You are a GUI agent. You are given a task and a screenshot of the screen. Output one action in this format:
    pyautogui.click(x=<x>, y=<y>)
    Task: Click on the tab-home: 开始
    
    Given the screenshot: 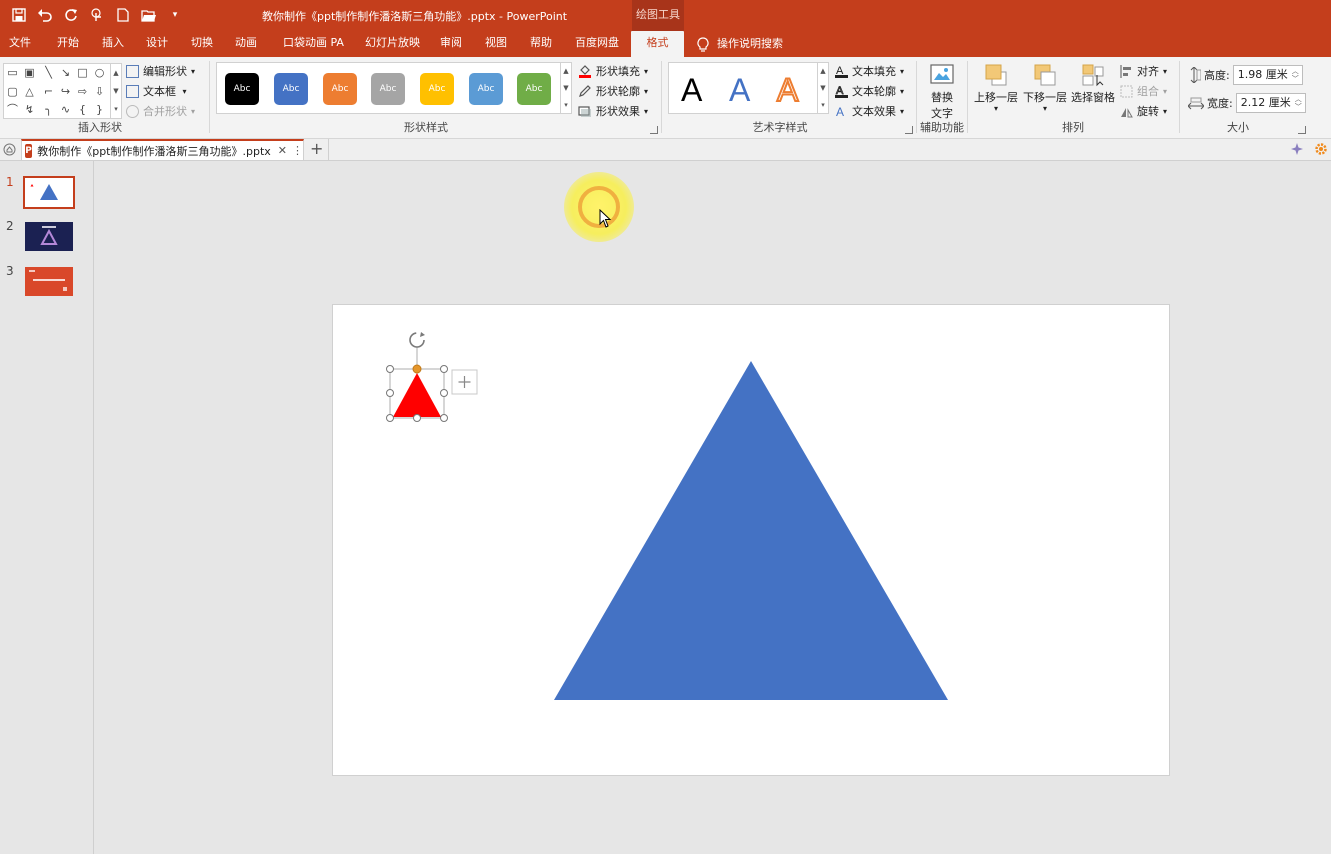 What is the action you would take?
    pyautogui.click(x=68, y=44)
    